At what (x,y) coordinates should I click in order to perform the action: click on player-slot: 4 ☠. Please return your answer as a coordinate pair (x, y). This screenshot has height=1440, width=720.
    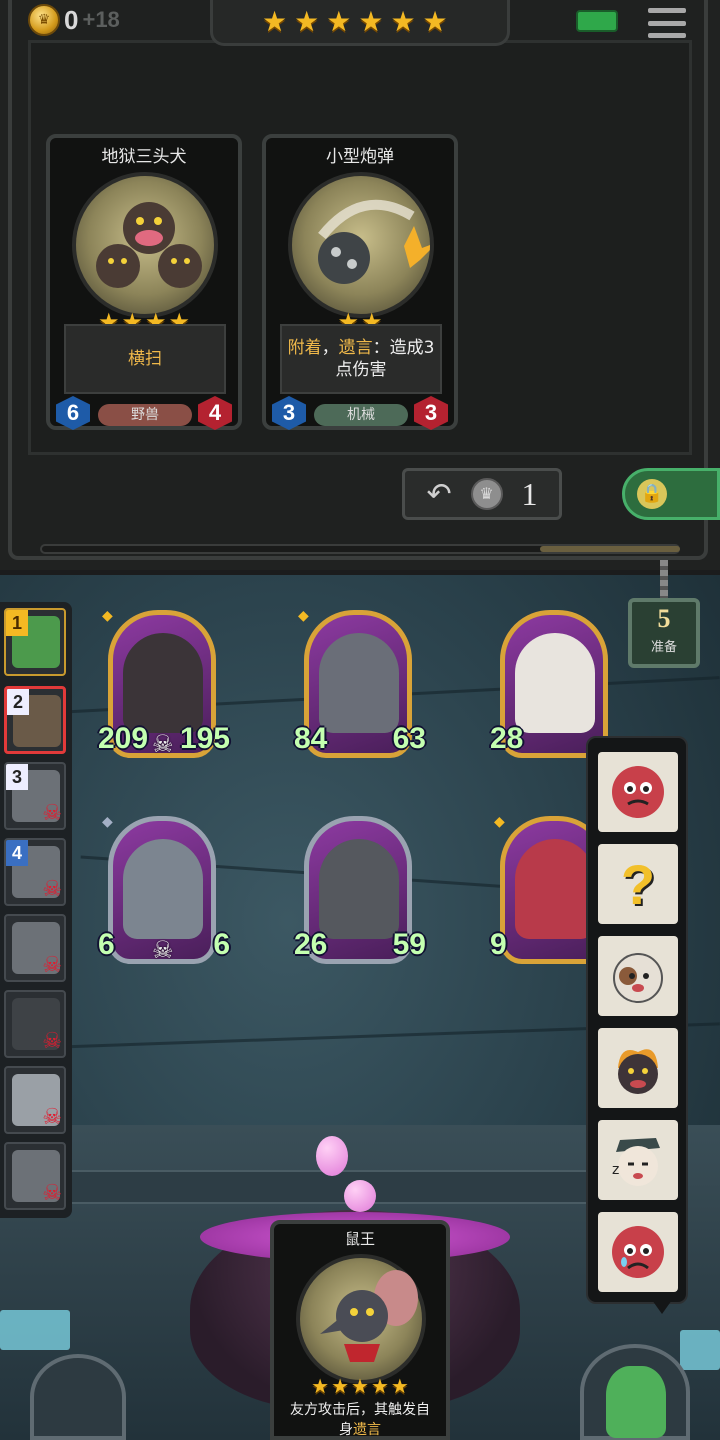
    Looking at the image, I should click on (35, 872).